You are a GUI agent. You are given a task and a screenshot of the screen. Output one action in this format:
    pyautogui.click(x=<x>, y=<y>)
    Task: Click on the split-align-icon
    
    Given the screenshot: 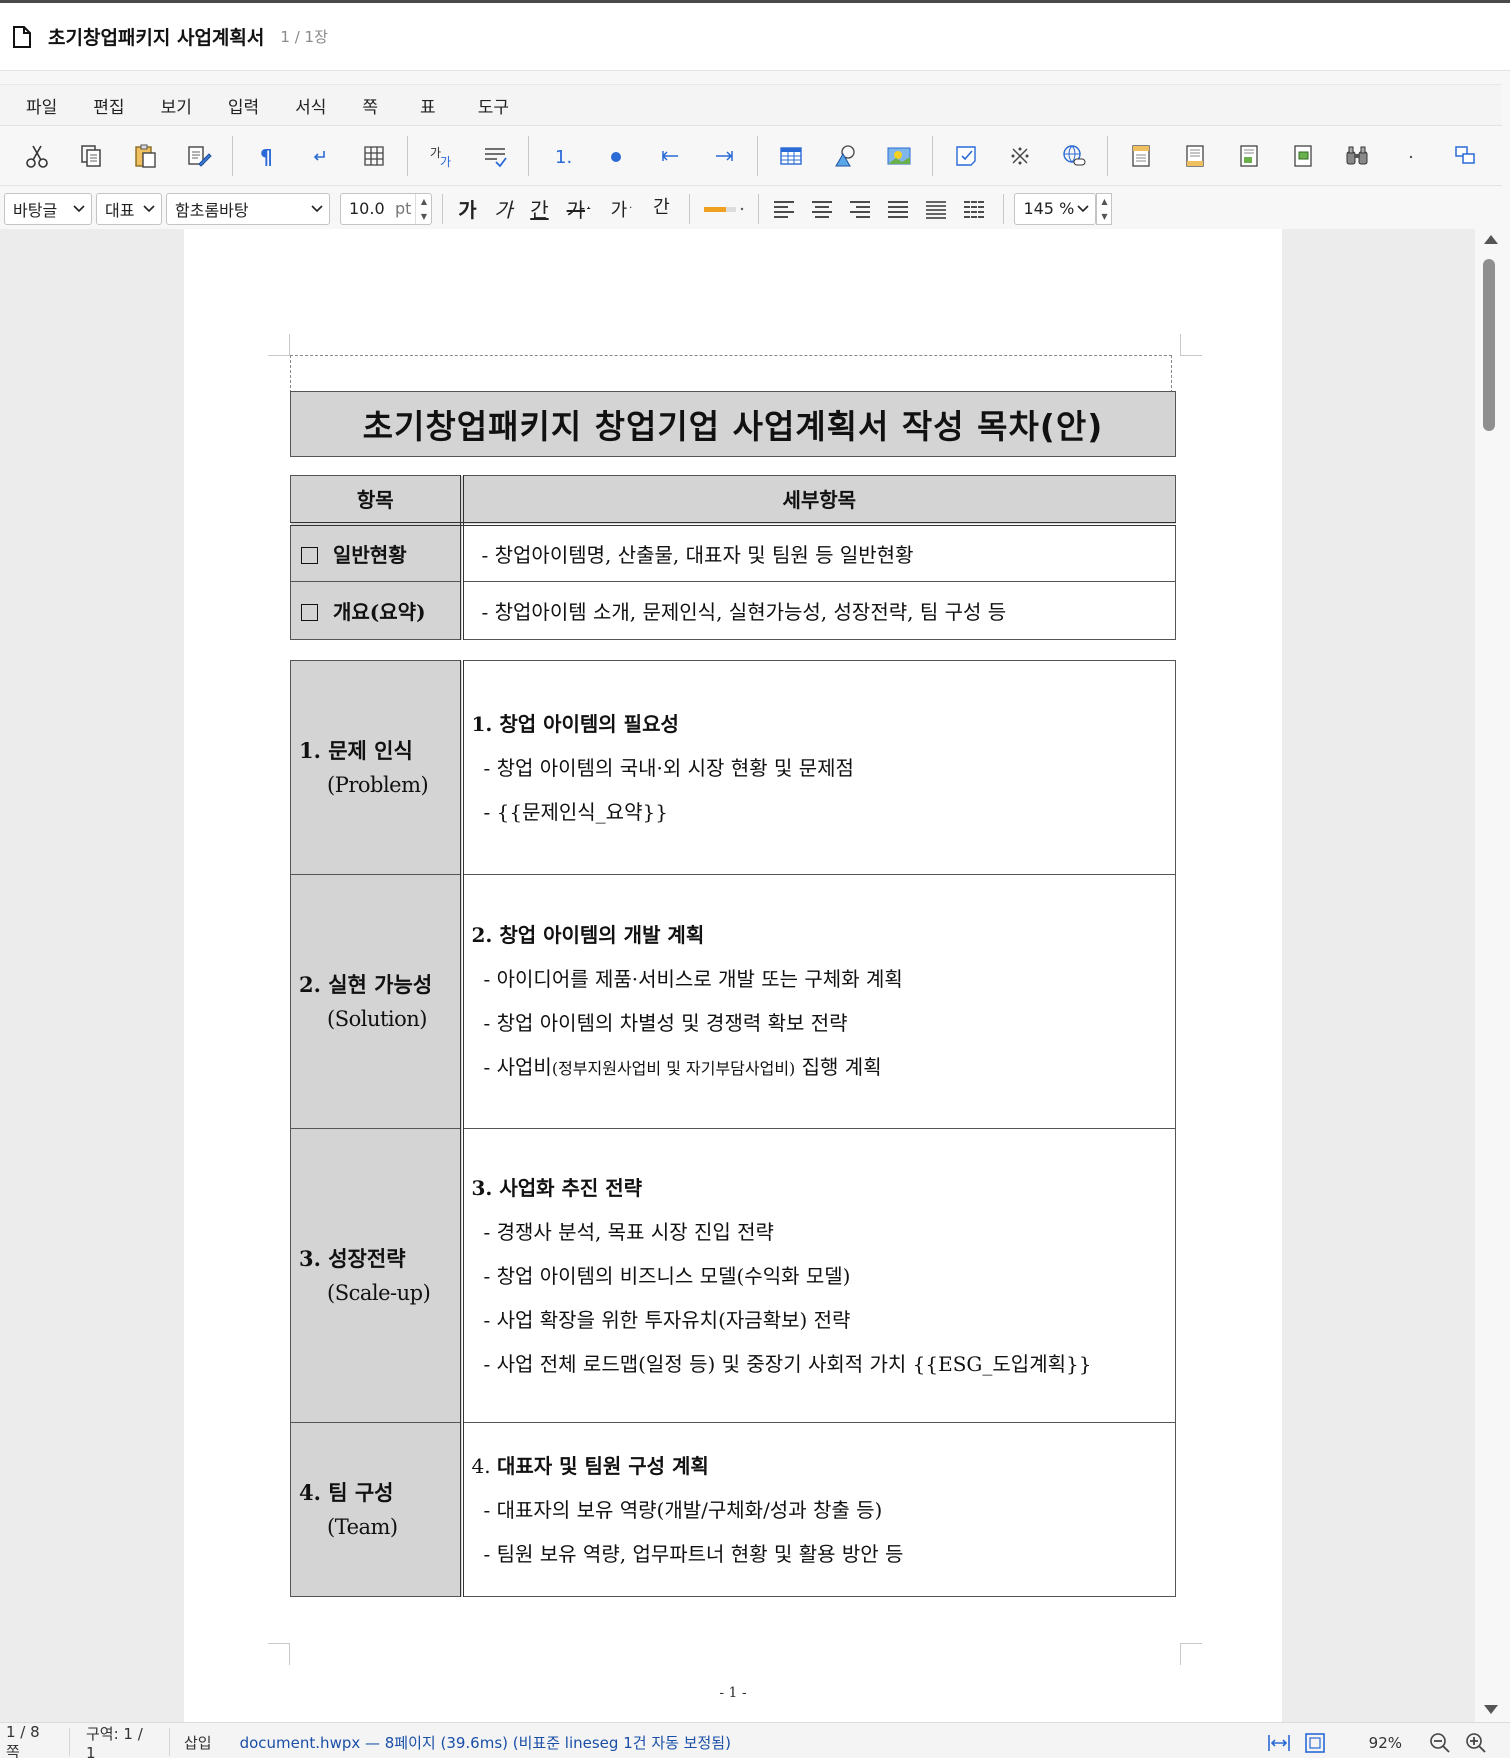 What is the action you would take?
    pyautogui.click(x=974, y=209)
    